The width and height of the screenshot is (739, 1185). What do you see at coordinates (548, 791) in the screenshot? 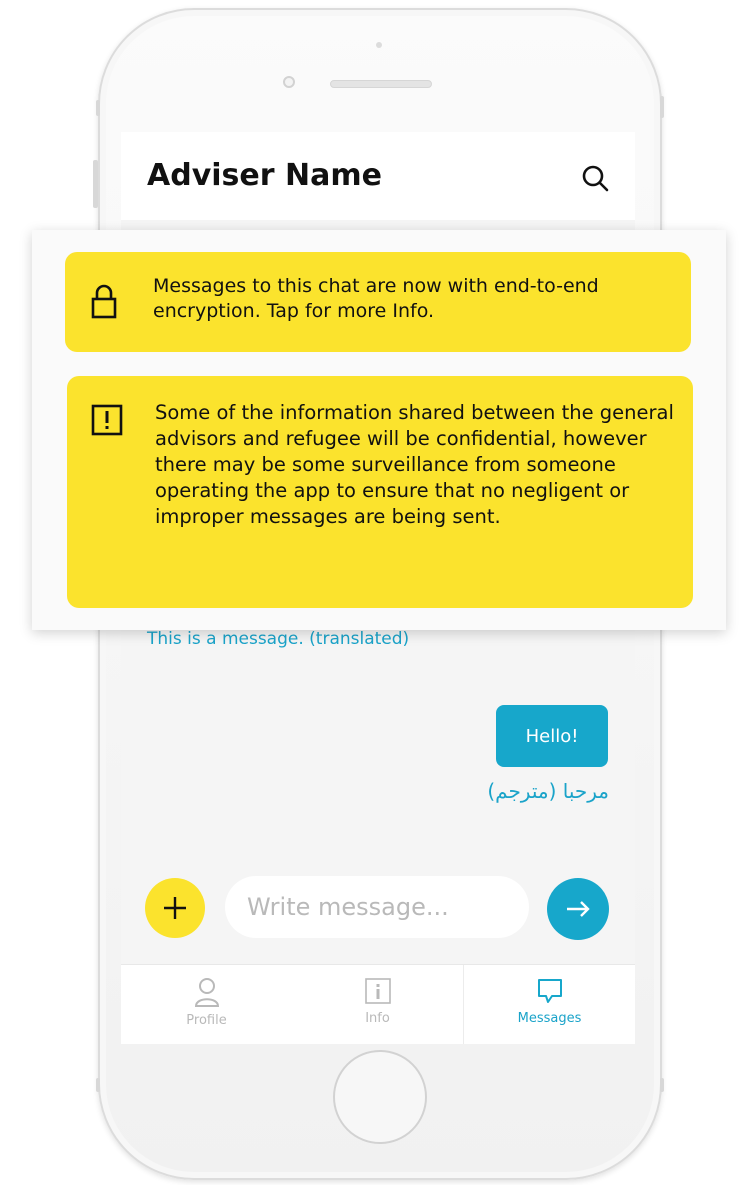
I see `outgoing-message-translation: مرحبا (مترجم)` at bounding box center [548, 791].